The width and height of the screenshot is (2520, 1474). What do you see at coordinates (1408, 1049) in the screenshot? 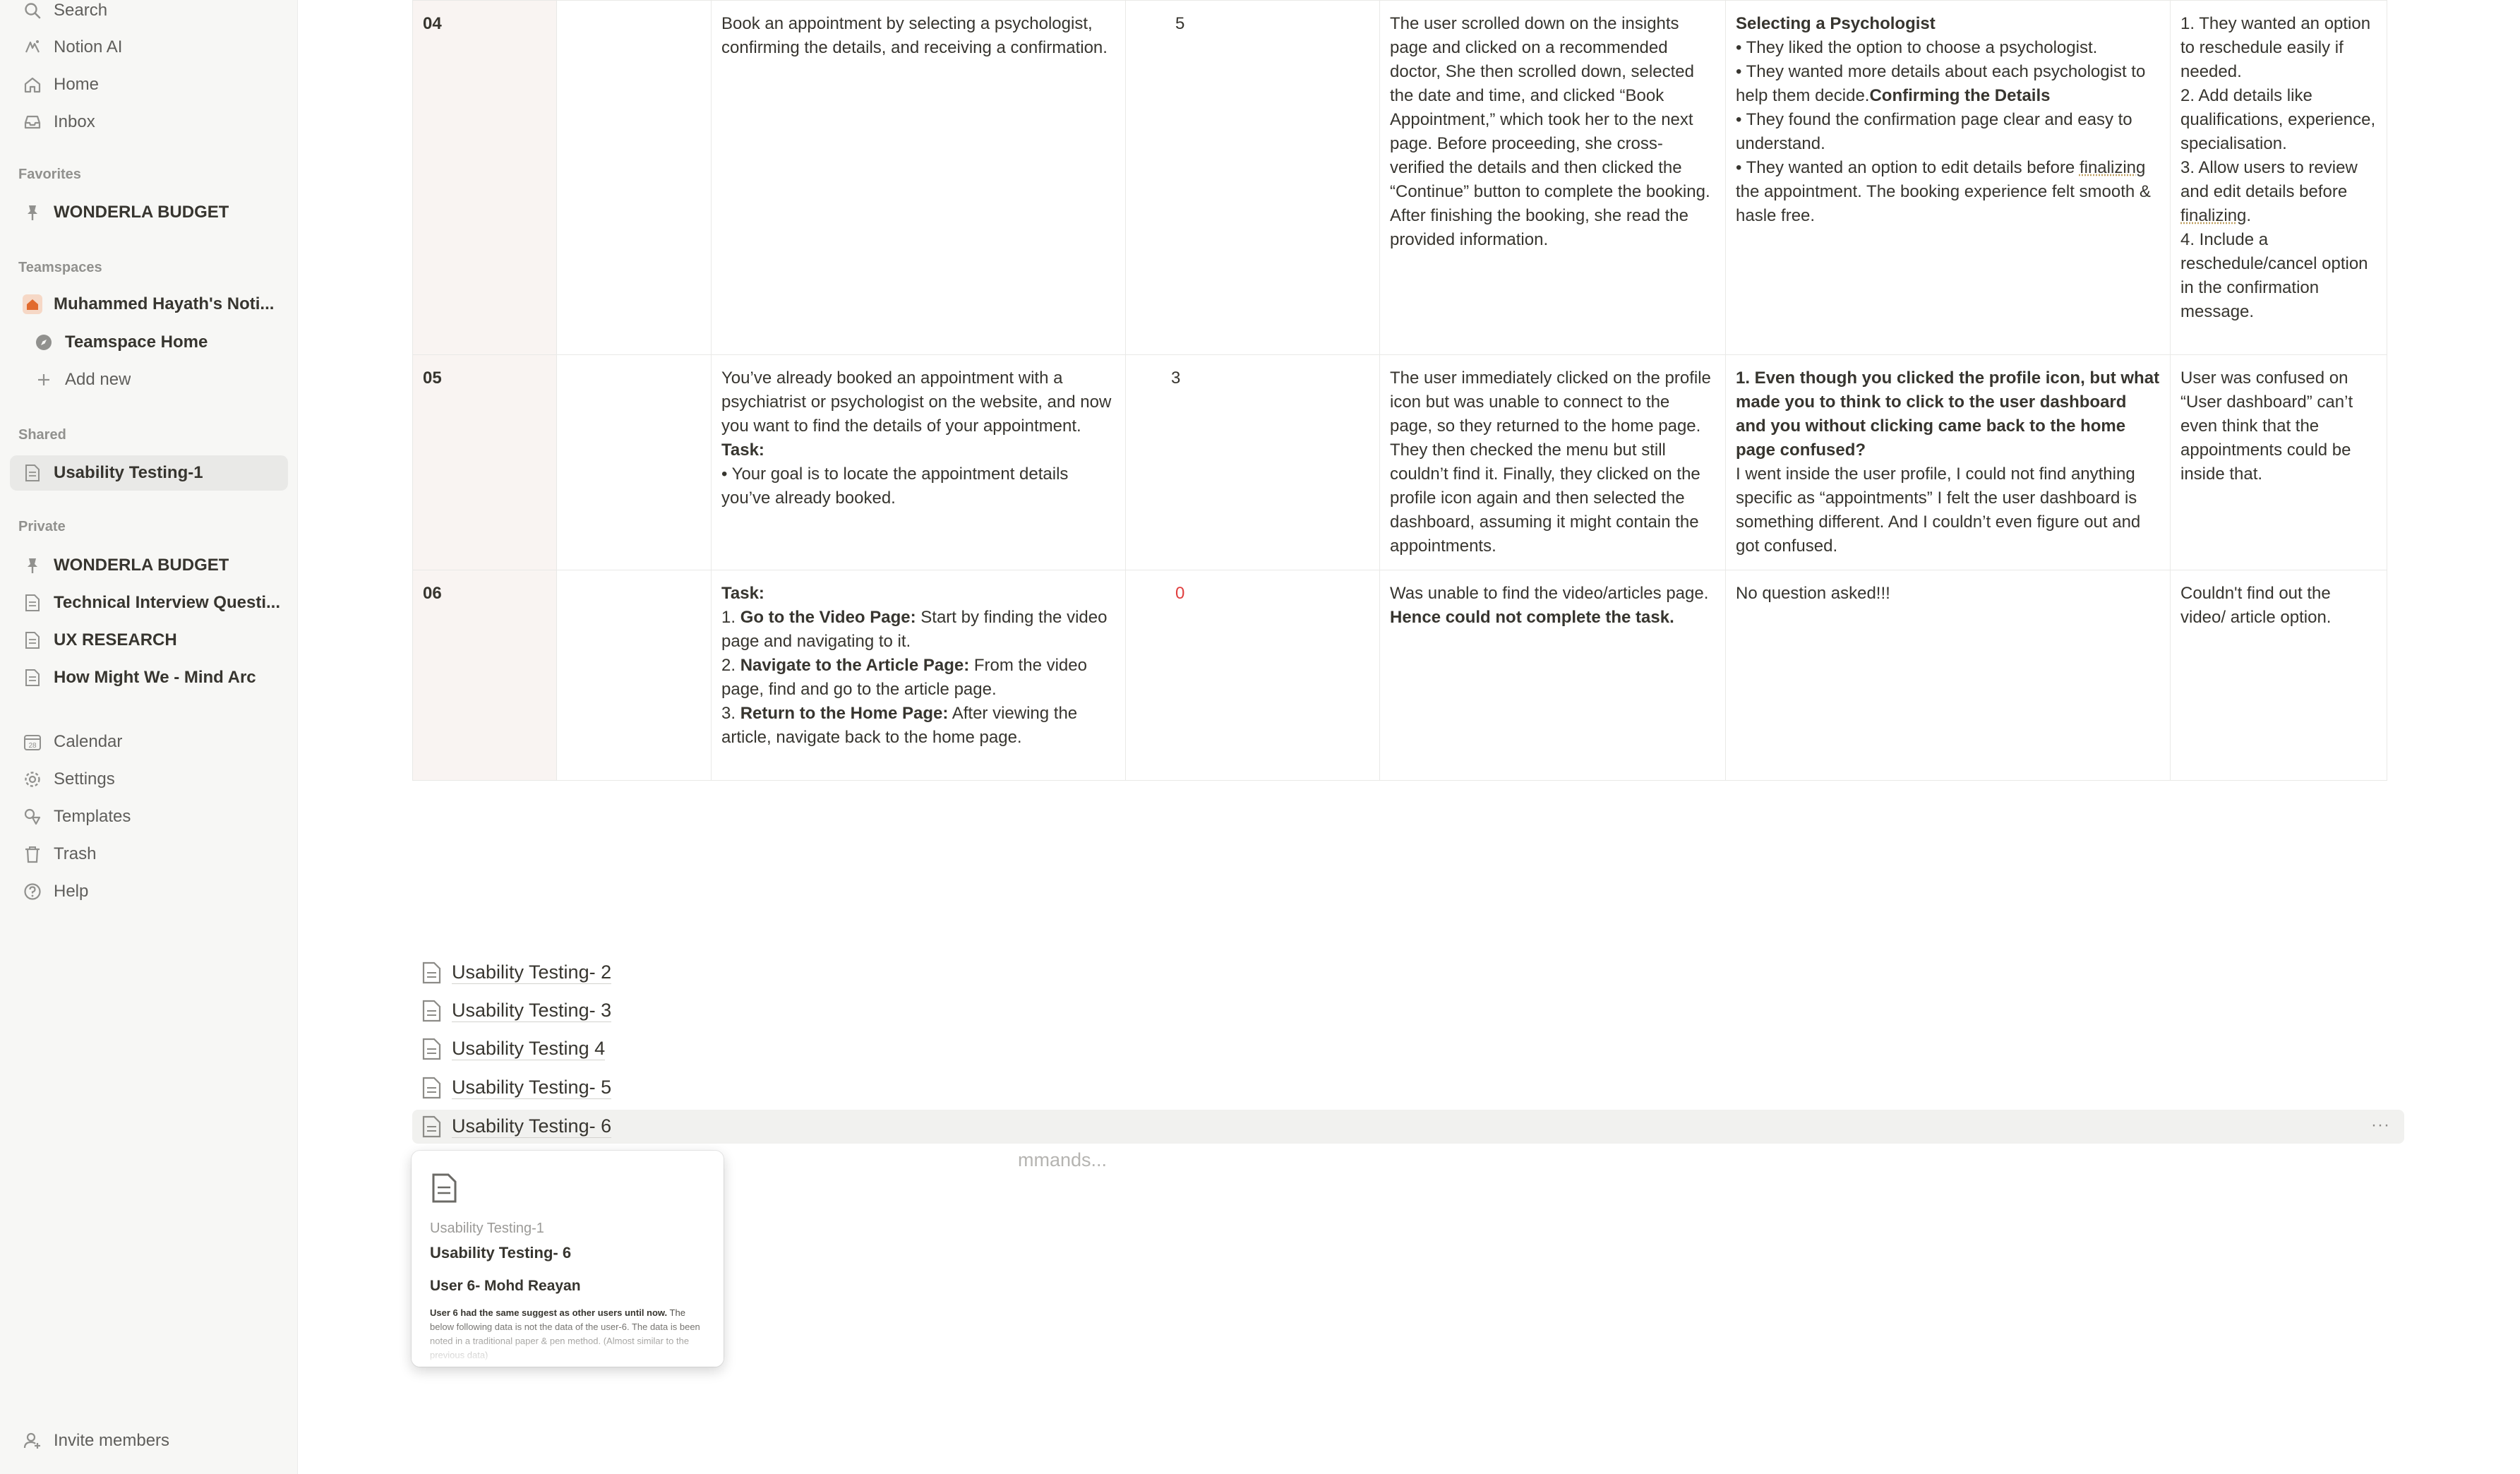
I see `page-link-usability-testing-4: Usability Testing 4` at bounding box center [1408, 1049].